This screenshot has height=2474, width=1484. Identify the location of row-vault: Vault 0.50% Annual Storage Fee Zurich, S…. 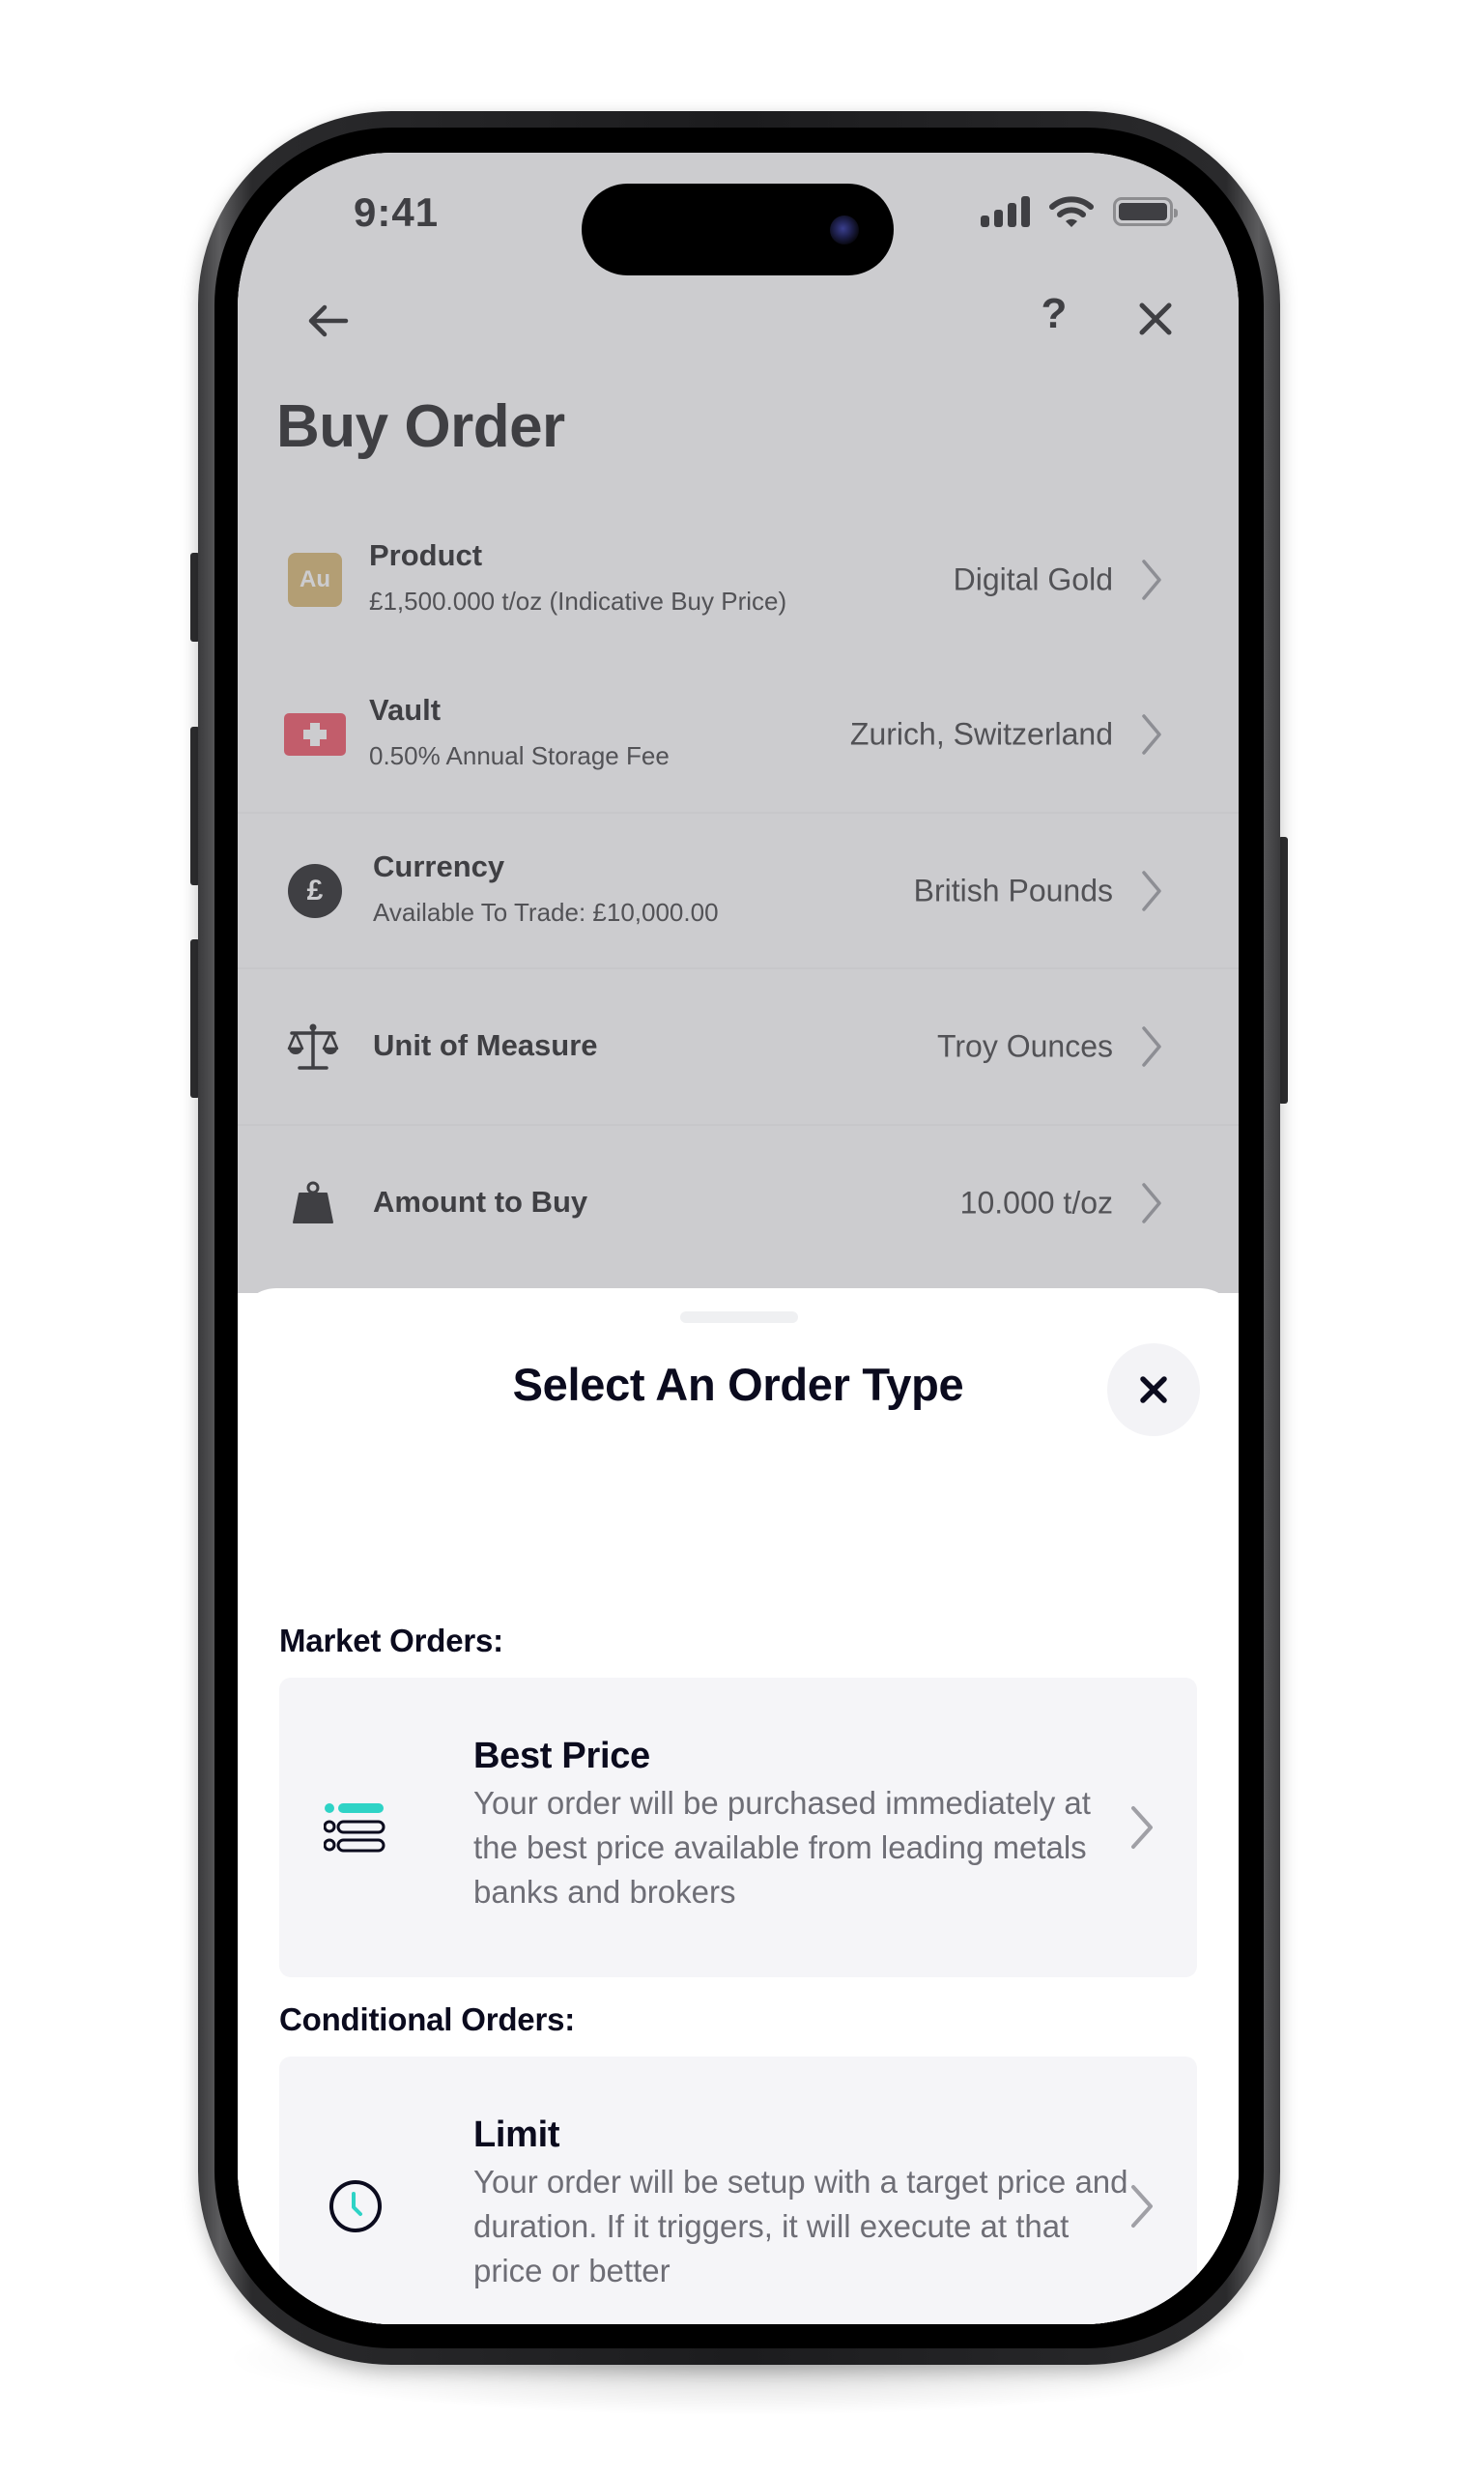
(738, 735).